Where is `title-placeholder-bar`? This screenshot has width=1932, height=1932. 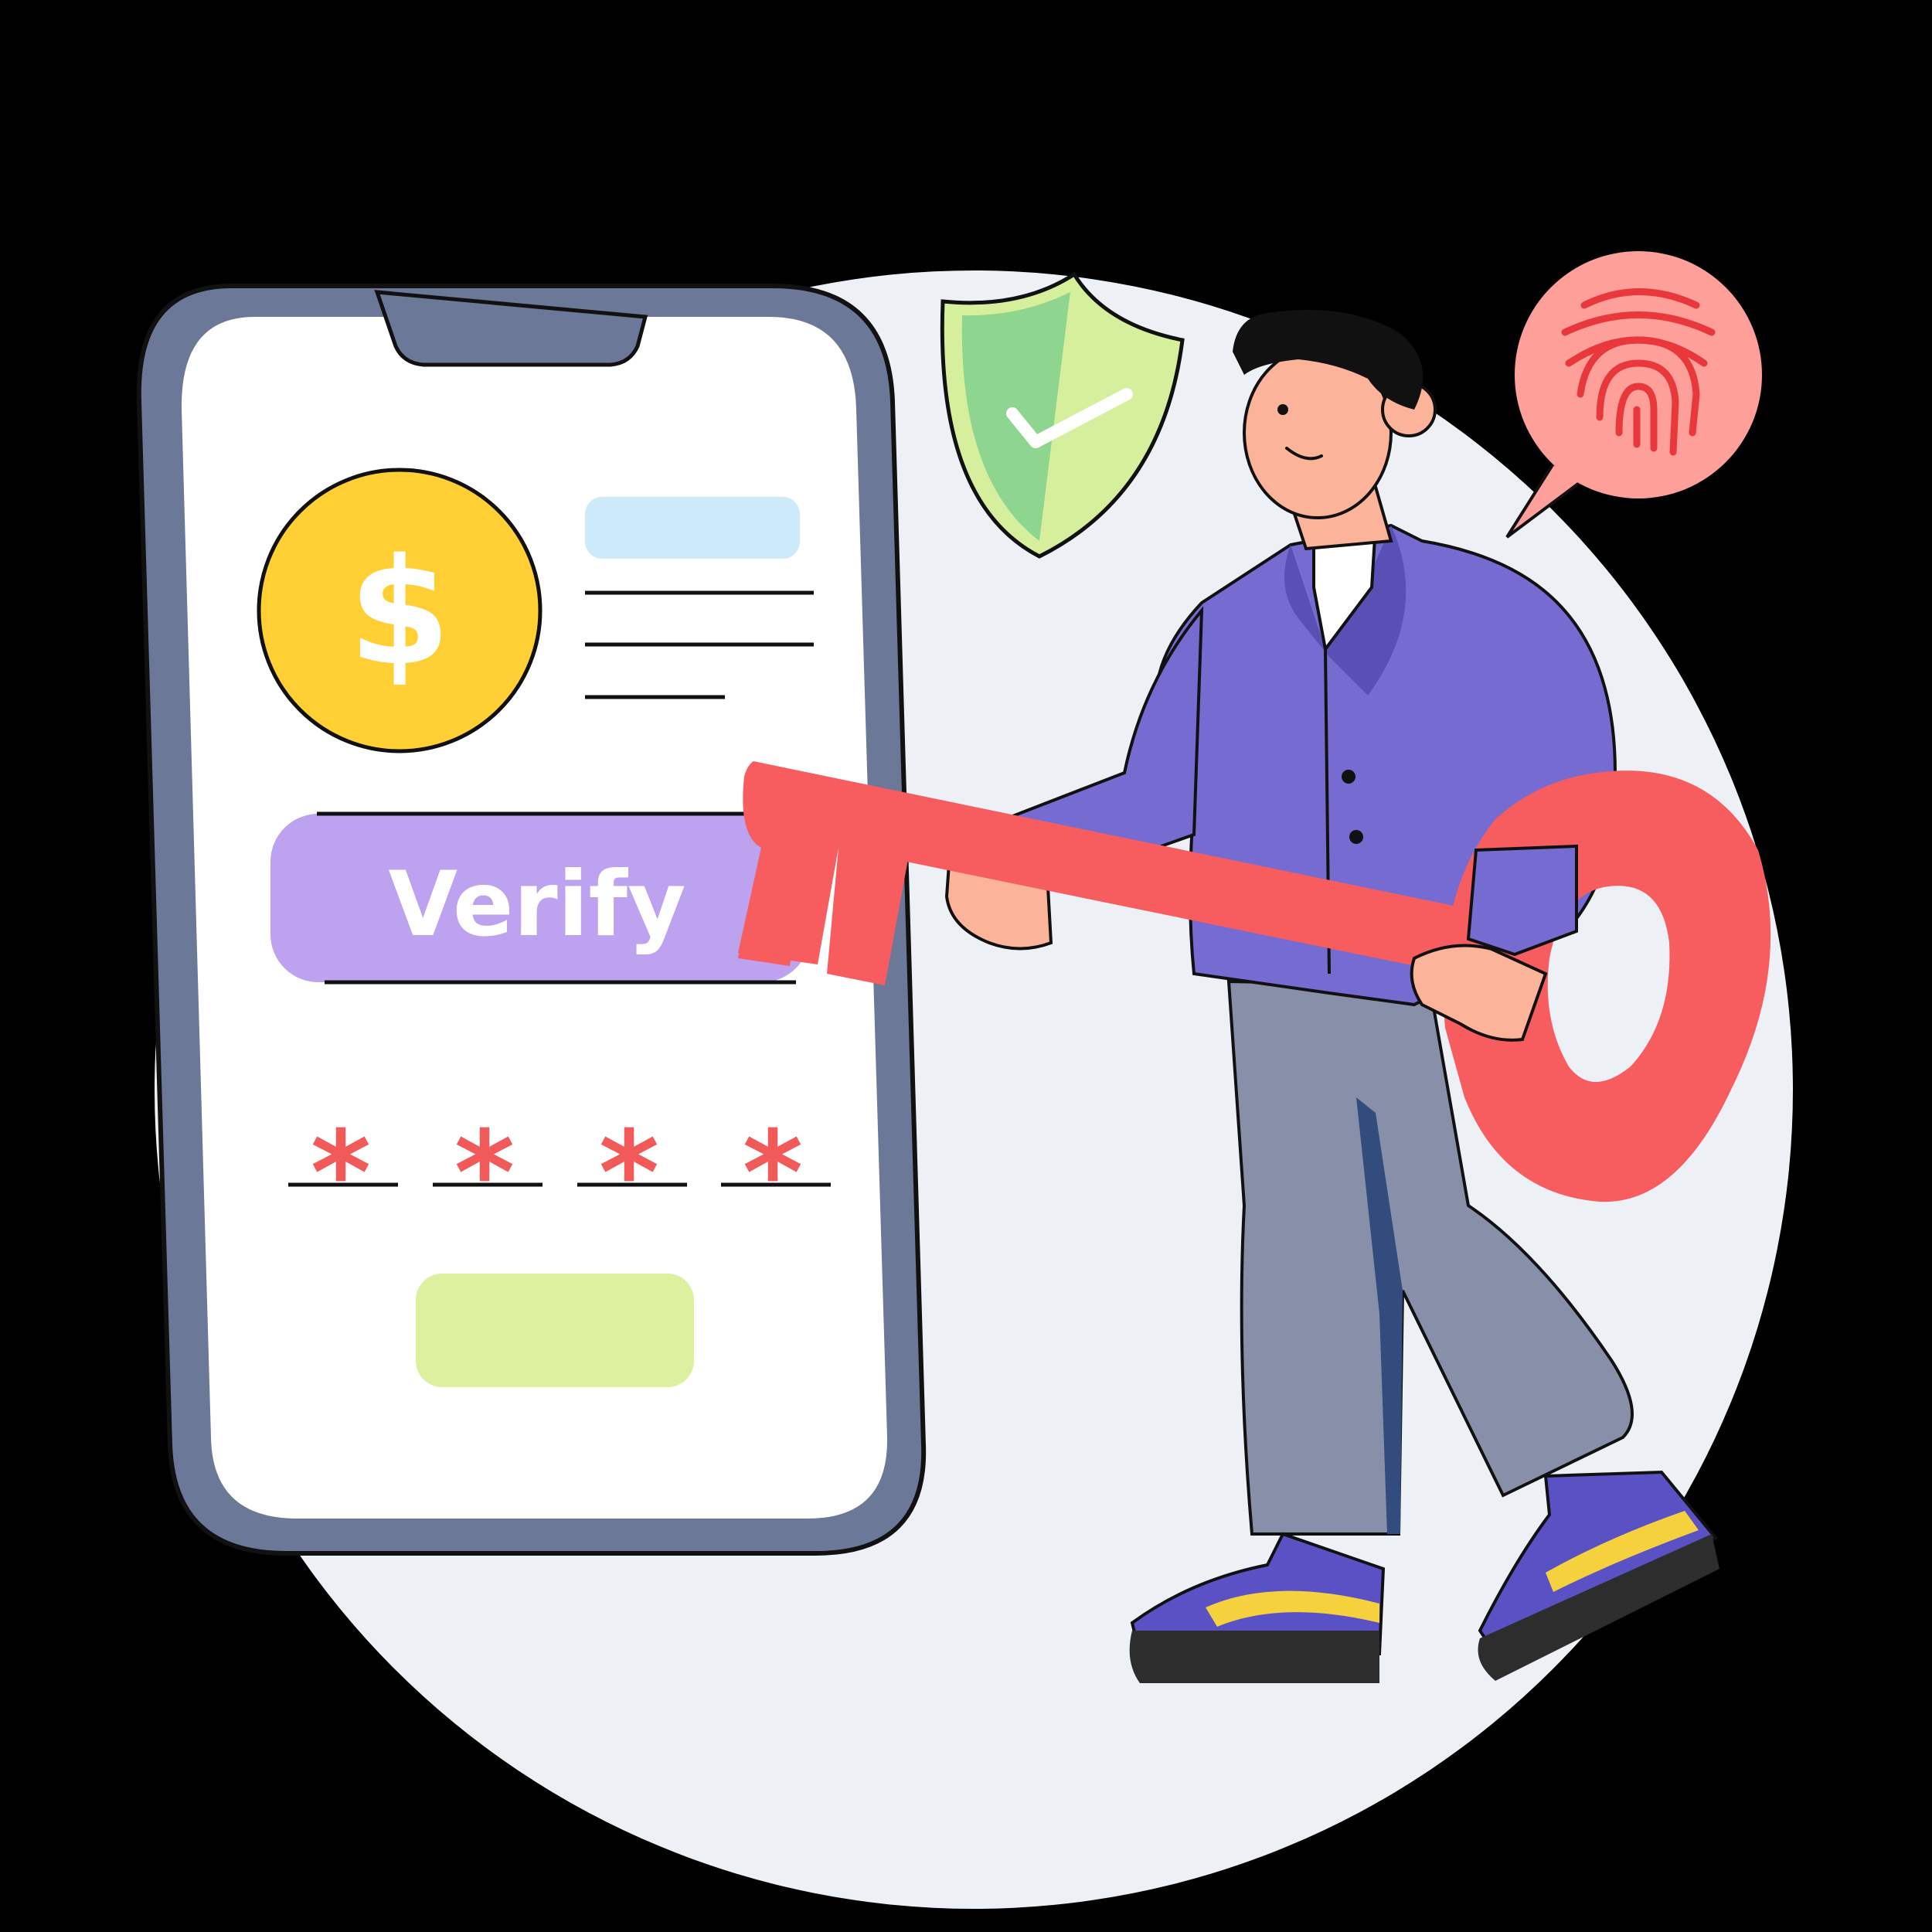 title-placeholder-bar is located at coordinates (692, 528).